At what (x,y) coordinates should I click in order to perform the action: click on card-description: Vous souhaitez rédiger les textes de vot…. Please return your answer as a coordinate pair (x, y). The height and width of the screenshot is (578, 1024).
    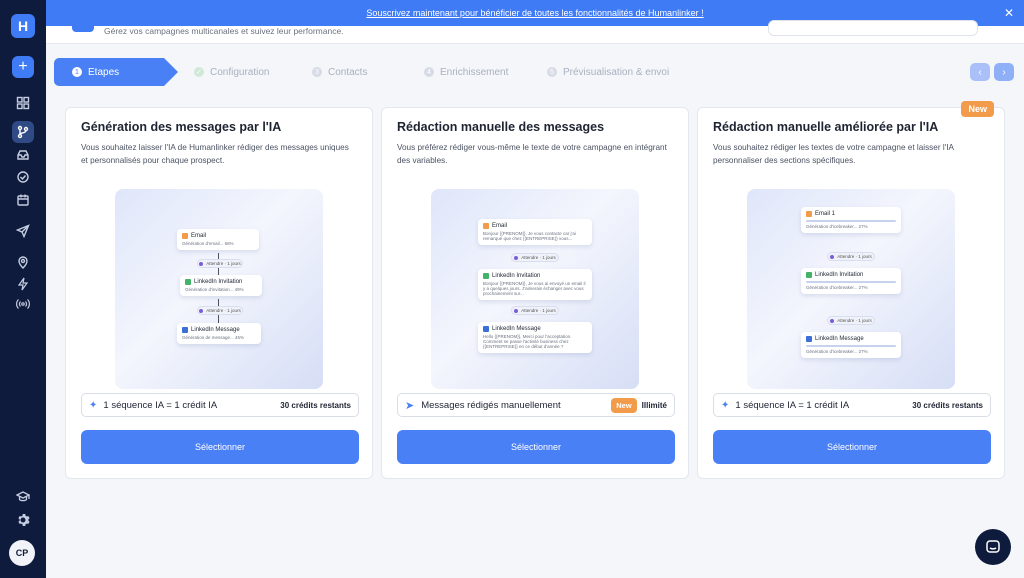
    Looking at the image, I should click on (833, 154).